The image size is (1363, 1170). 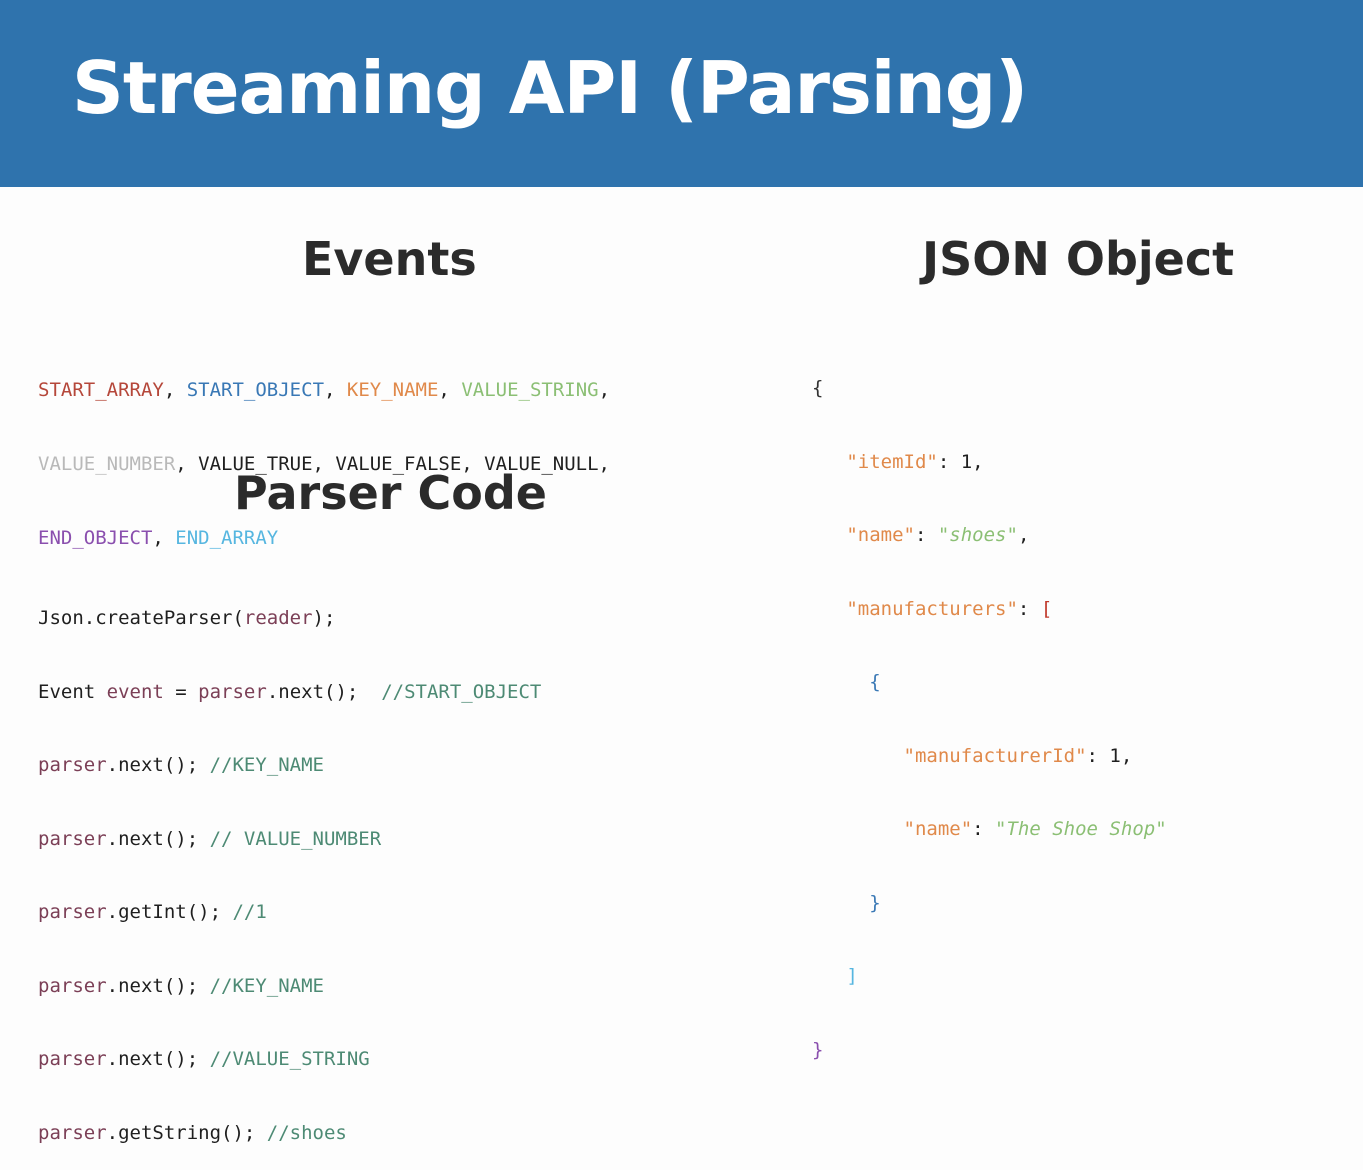 I want to click on event-start-array: START_ARRAY, so click(x=101, y=390).